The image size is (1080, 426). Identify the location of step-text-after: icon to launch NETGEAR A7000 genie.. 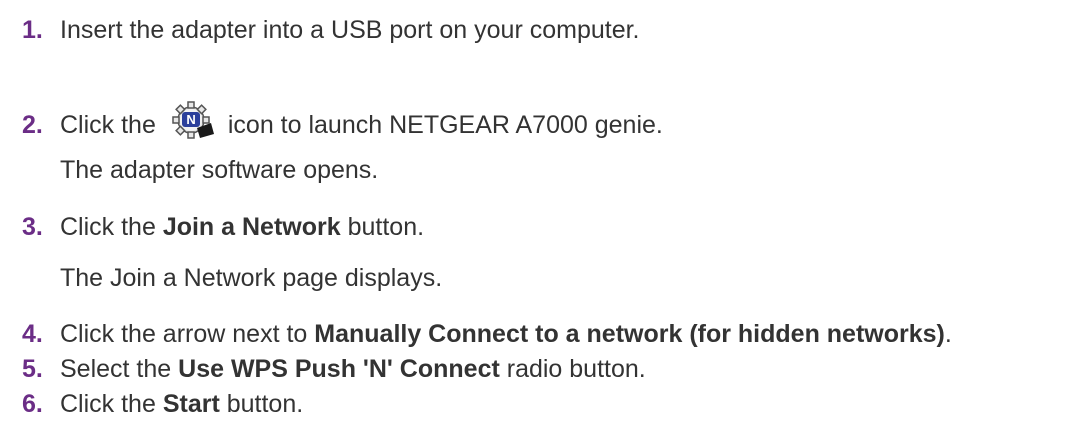
(445, 125).